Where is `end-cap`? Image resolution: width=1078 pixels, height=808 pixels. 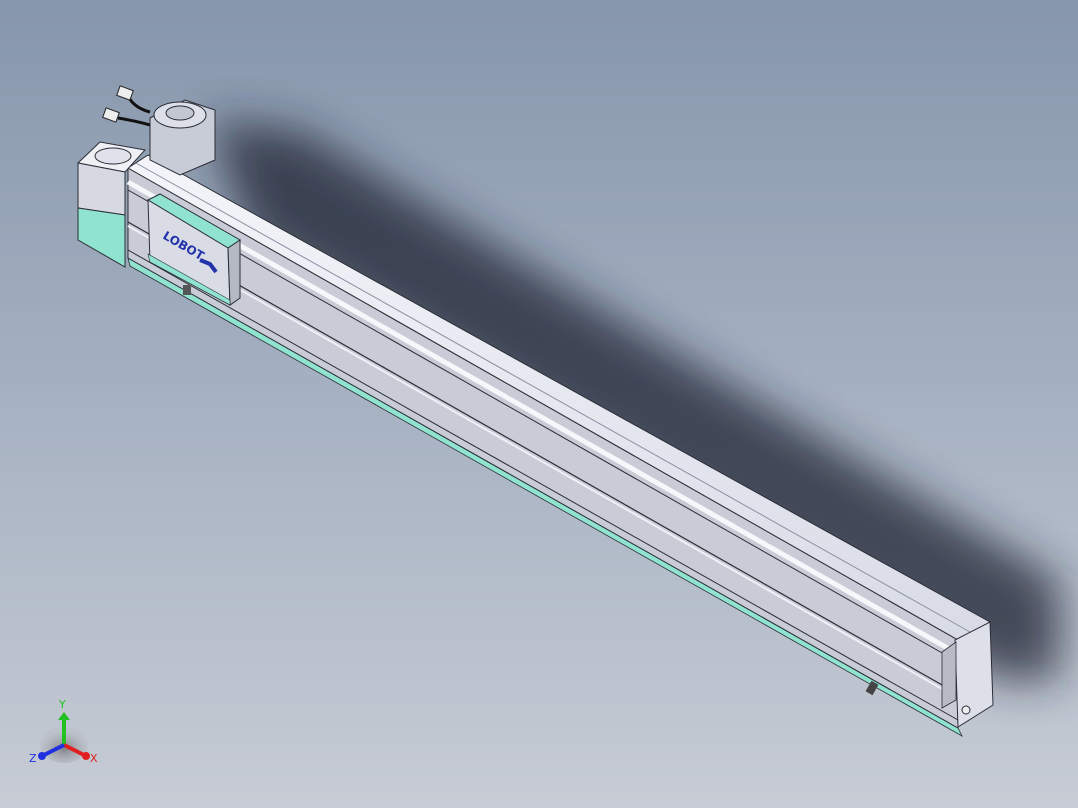 end-cap is located at coordinates (974, 674).